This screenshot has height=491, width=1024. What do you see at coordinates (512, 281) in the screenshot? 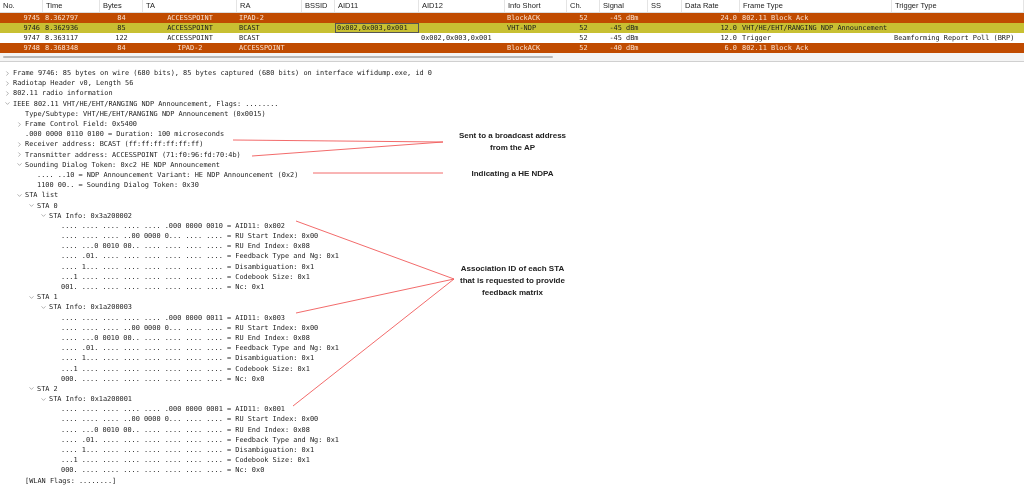
I see `annotation-text: Association ID of each STA that is requested to provide feedback matrix` at bounding box center [512, 281].